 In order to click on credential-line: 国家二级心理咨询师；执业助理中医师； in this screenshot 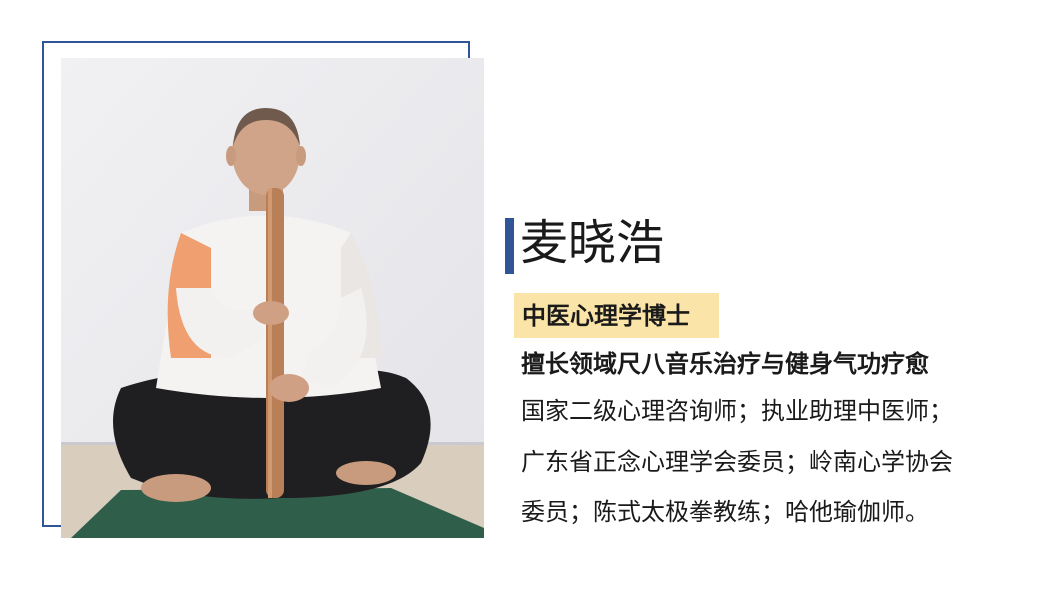, I will do `click(737, 411)`.